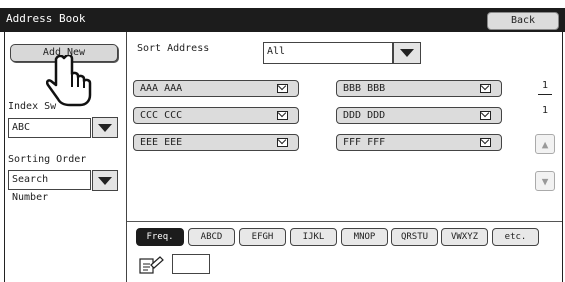 The image size is (565, 282). What do you see at coordinates (69, 81) in the screenshot?
I see `hand-pointer-icon` at bounding box center [69, 81].